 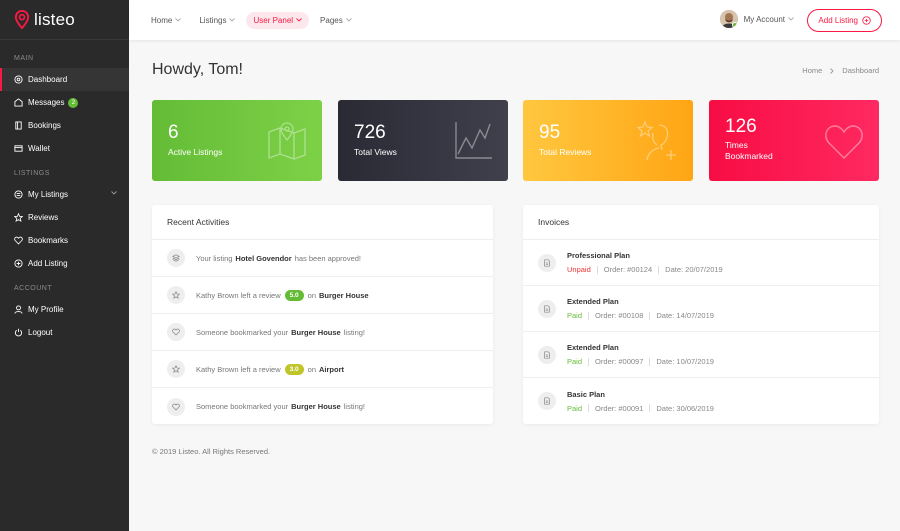 What do you see at coordinates (331, 20) in the screenshot?
I see `nav-label: Pages` at bounding box center [331, 20].